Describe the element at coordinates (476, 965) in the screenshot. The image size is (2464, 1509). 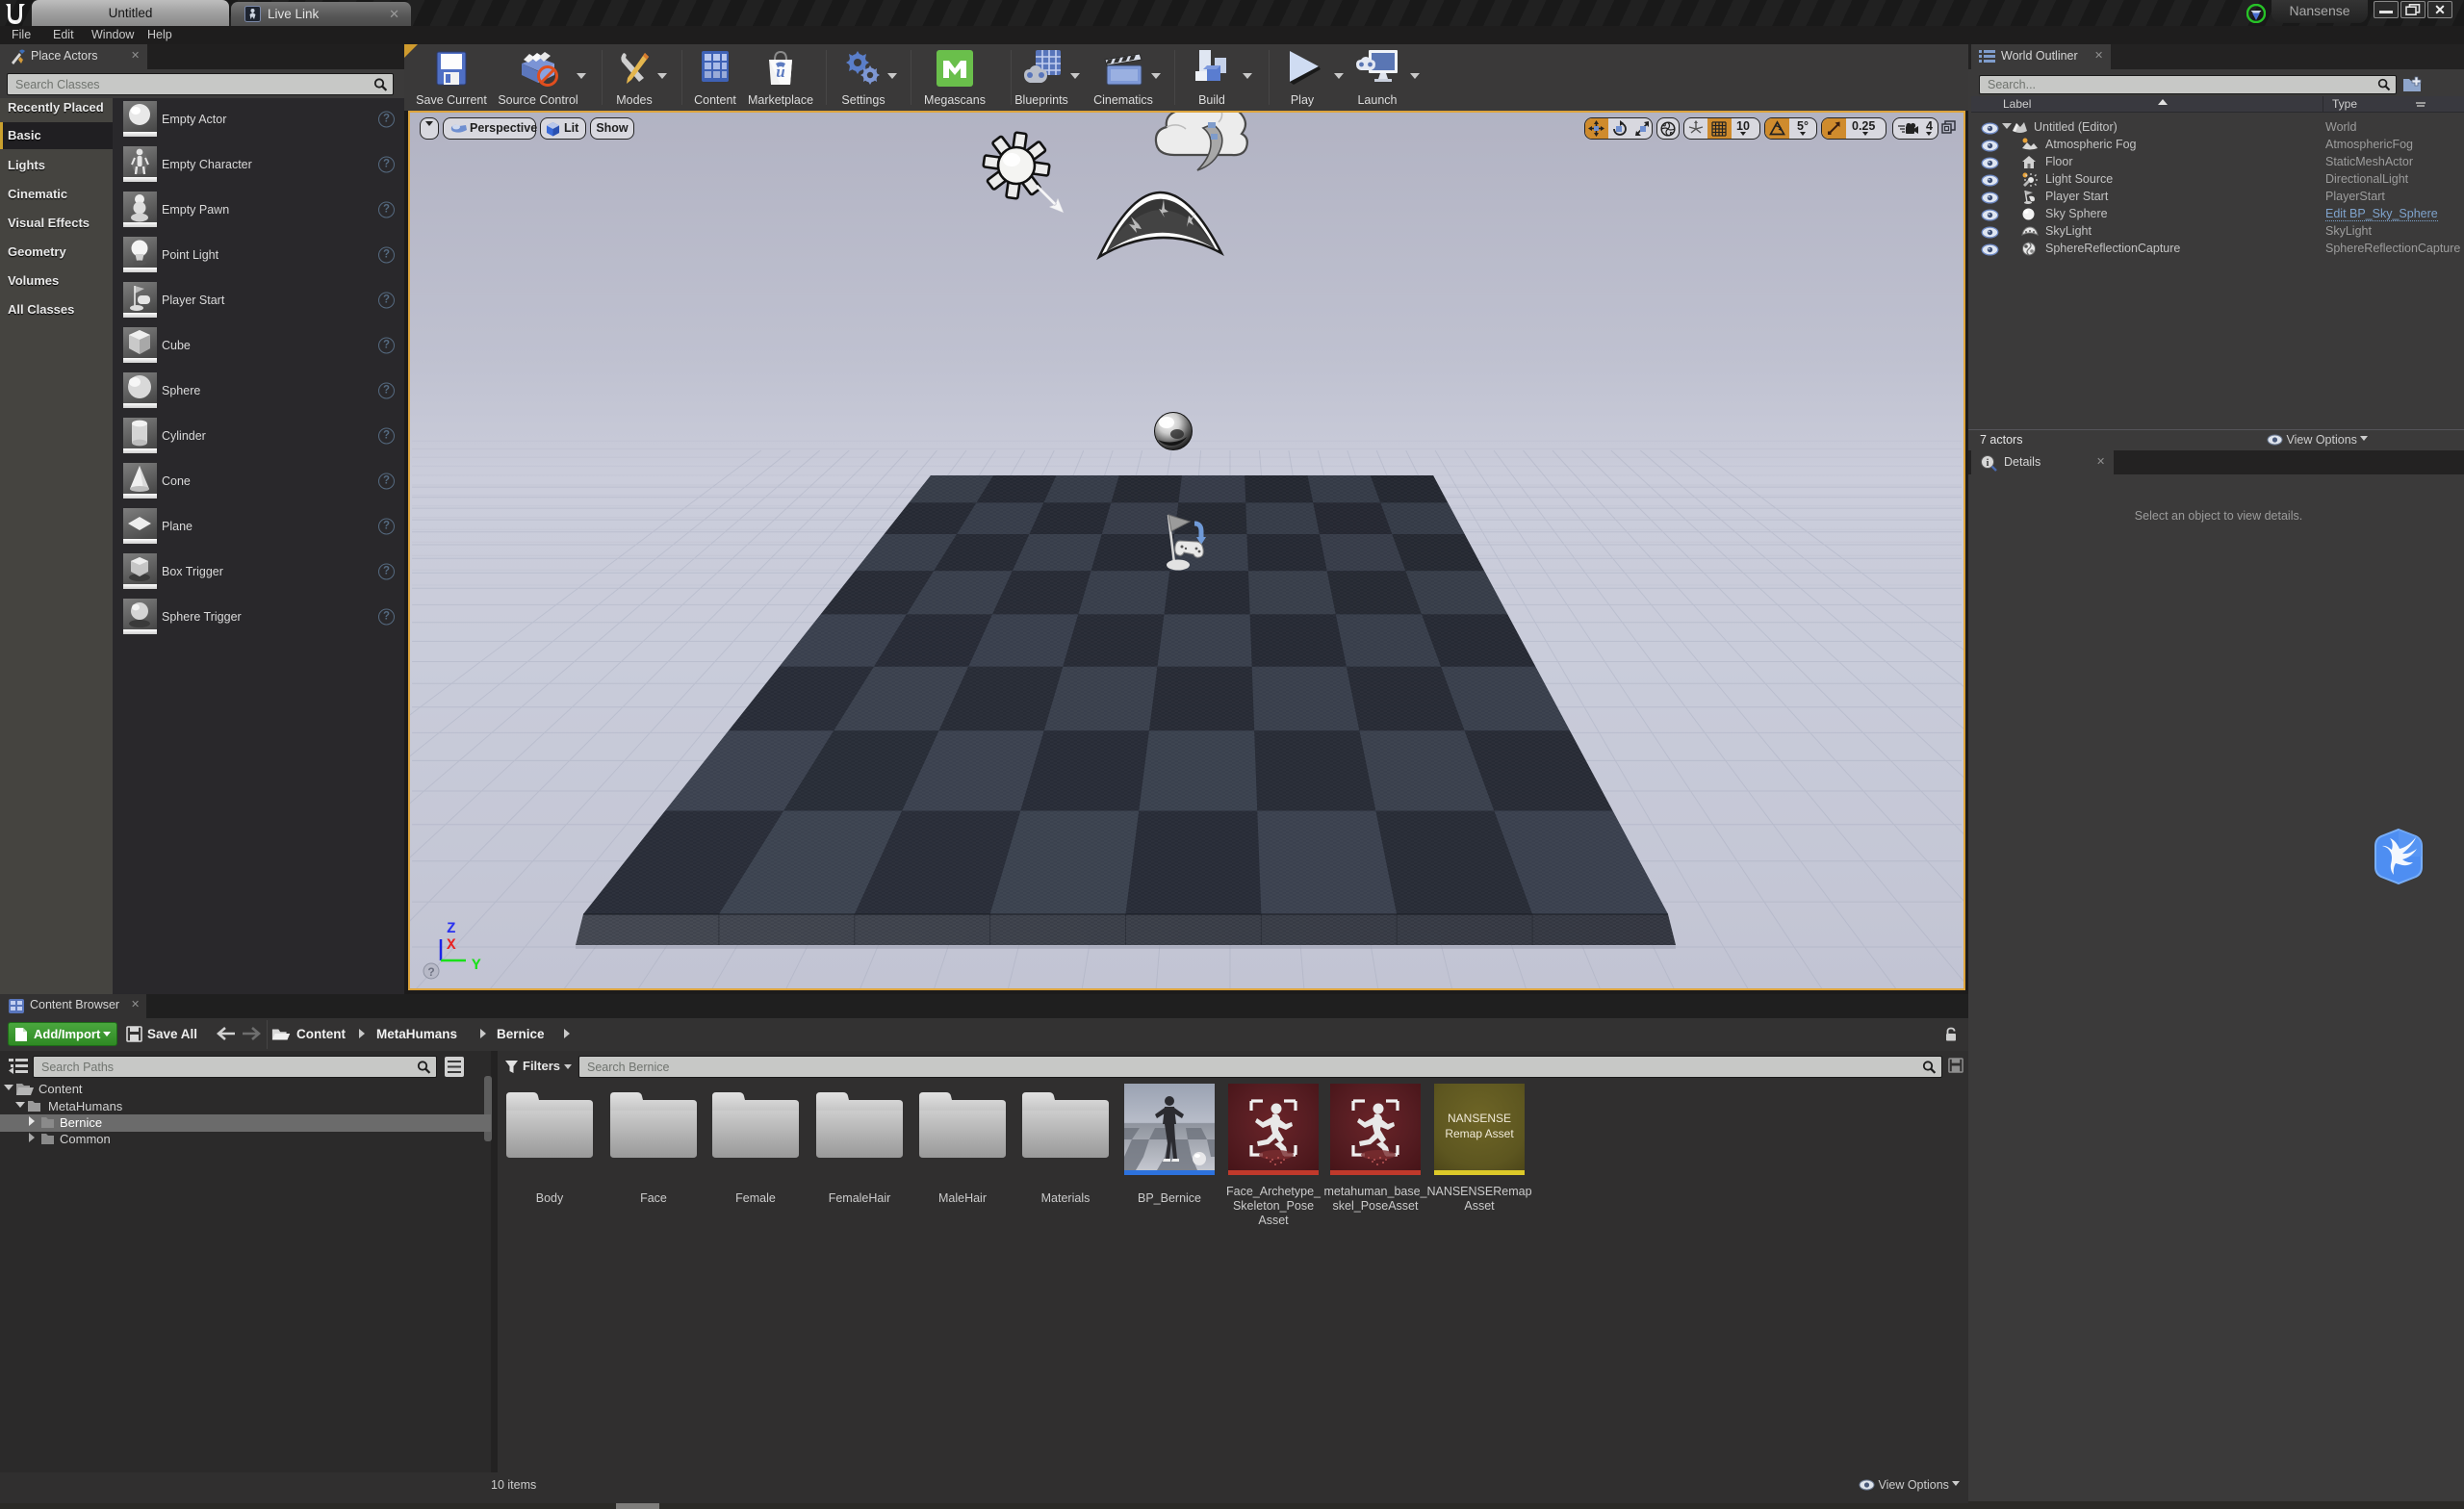
I see `svg-text: Y` at that location.